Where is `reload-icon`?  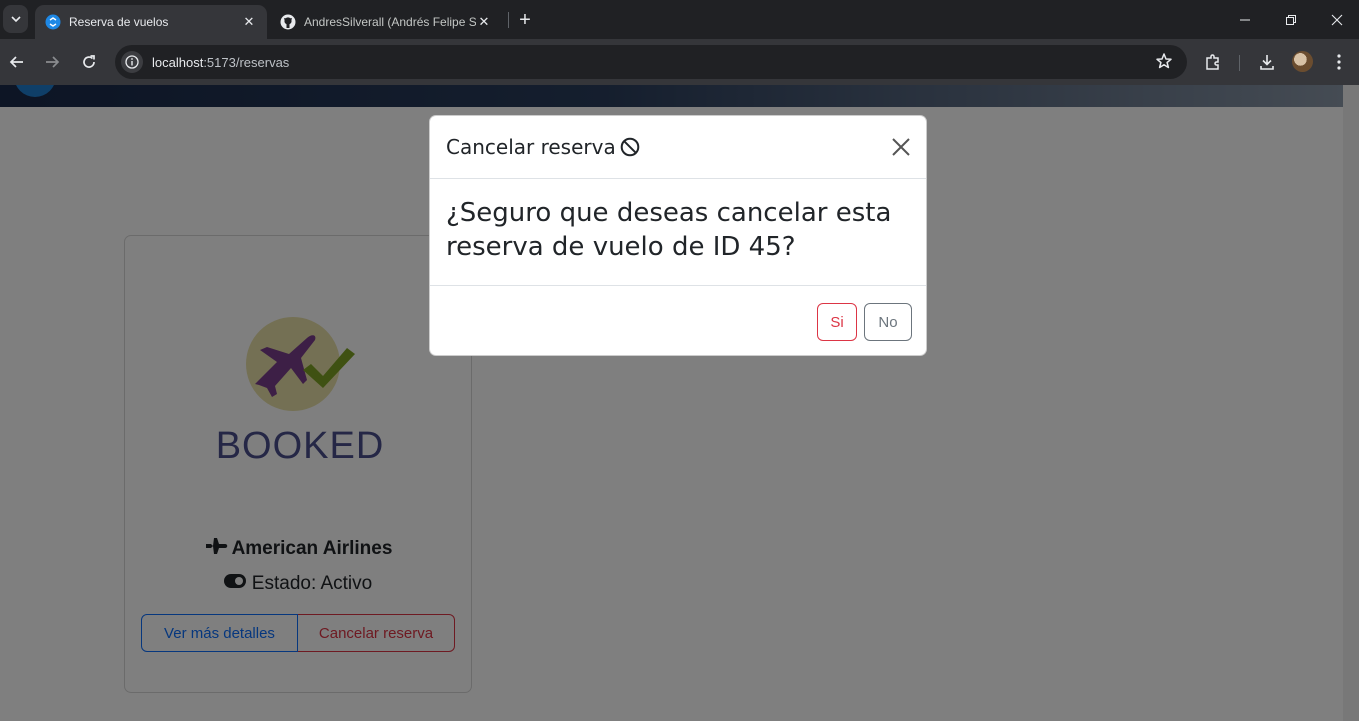
reload-icon is located at coordinates (89, 62).